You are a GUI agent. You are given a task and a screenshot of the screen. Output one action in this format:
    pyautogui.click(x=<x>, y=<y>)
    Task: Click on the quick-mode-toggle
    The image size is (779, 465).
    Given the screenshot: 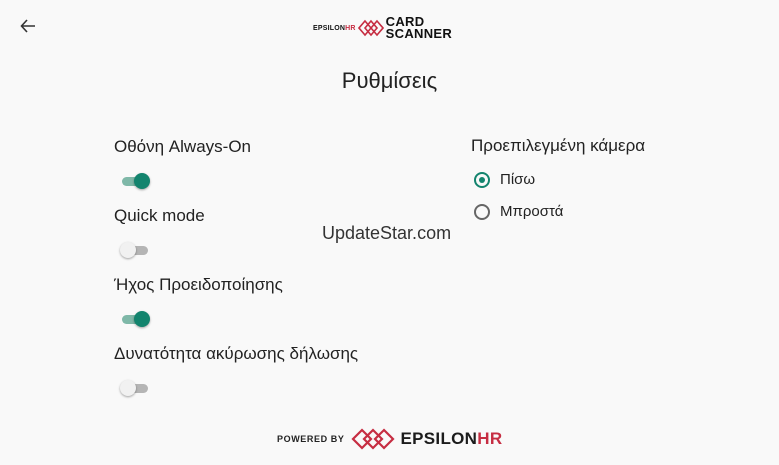 What is the action you would take?
    pyautogui.click(x=135, y=250)
    